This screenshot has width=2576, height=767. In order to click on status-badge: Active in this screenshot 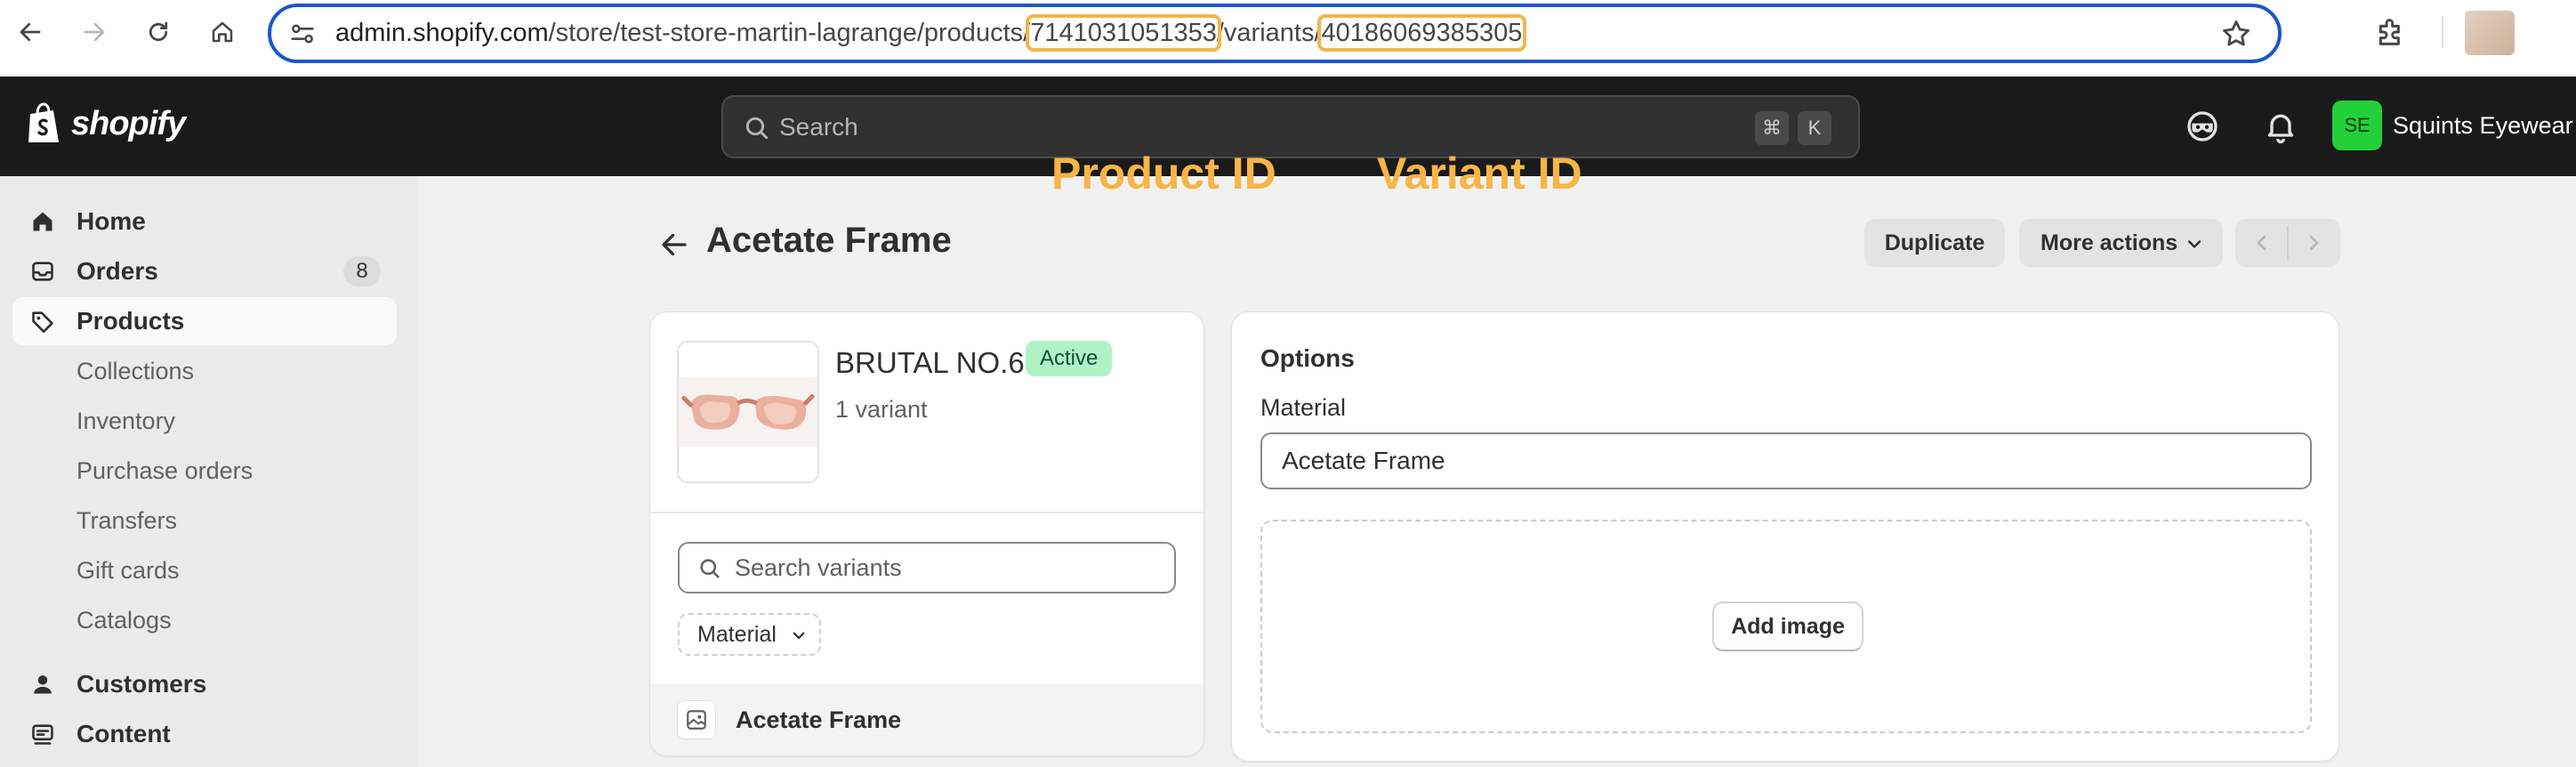, I will do `click(1069, 358)`.